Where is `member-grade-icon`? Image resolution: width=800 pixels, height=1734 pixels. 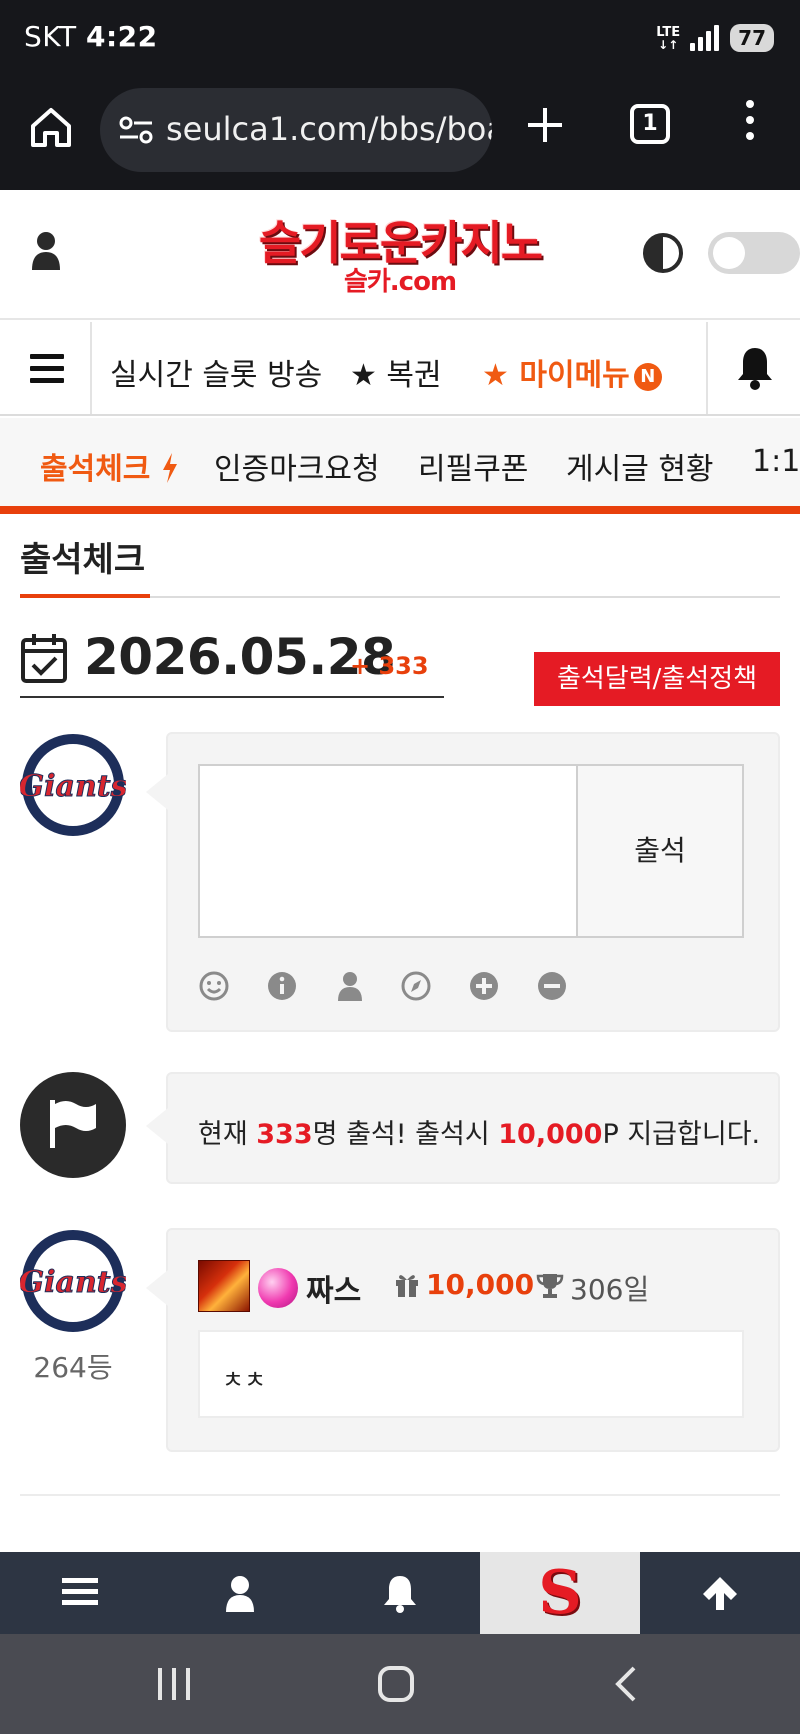 member-grade-icon is located at coordinates (278, 1288).